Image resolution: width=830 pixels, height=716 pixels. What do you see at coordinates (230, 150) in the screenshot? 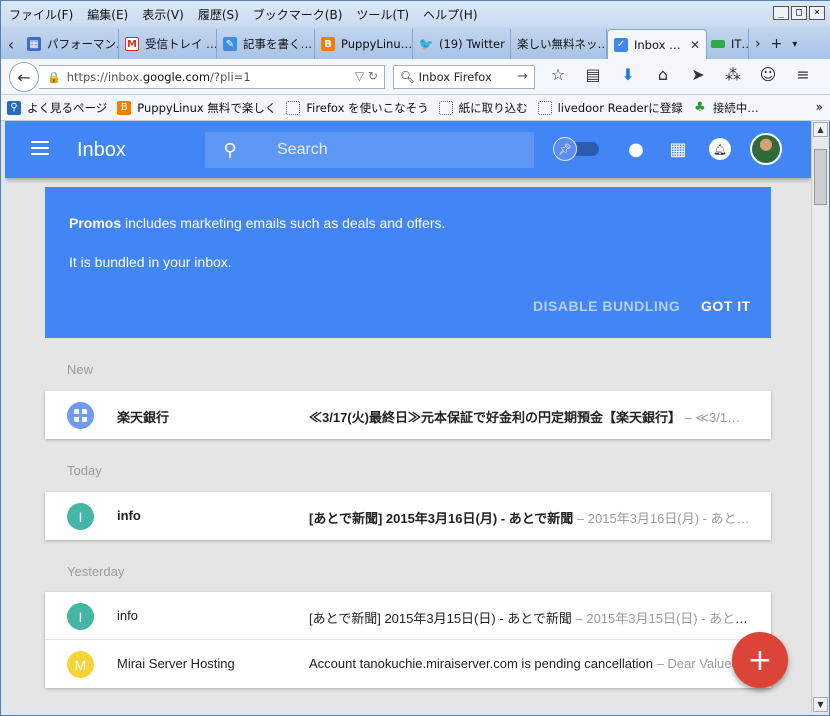
I see `search-icon: ⚲` at bounding box center [230, 150].